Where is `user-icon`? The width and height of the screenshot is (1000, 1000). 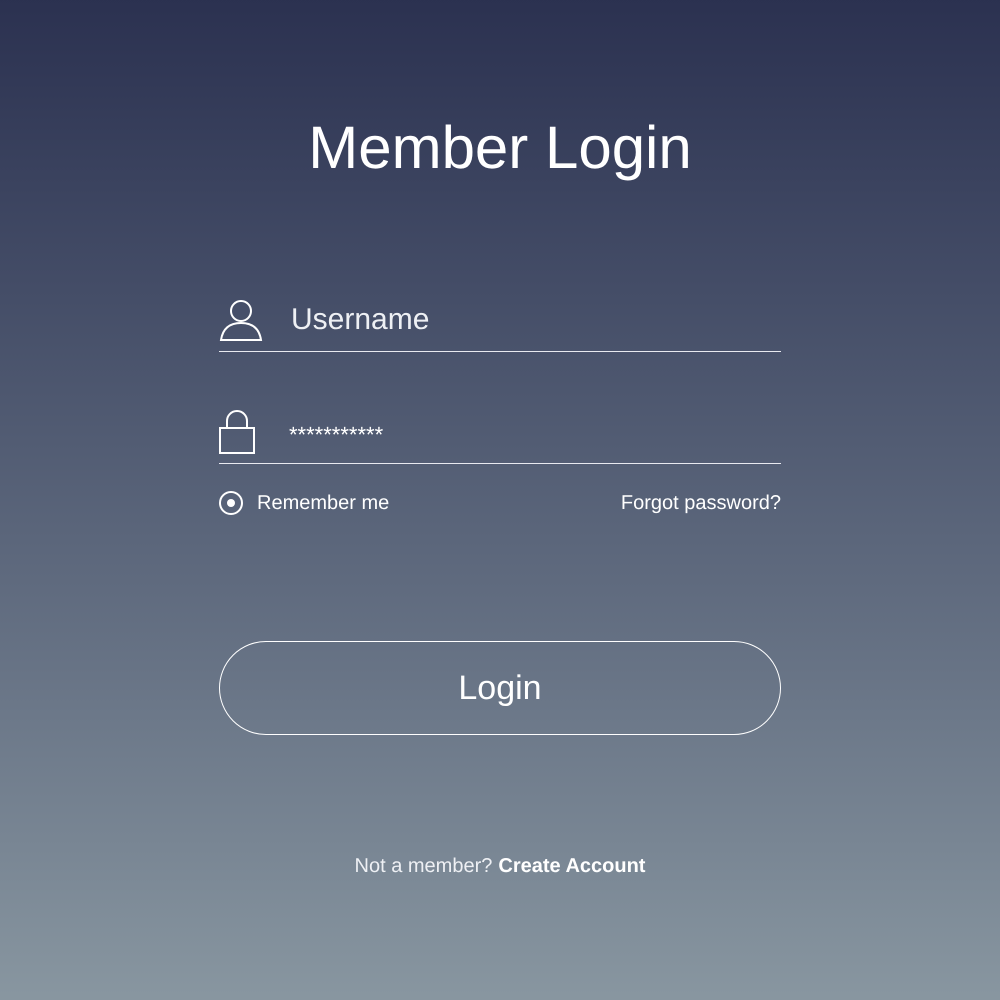
user-icon is located at coordinates (241, 319).